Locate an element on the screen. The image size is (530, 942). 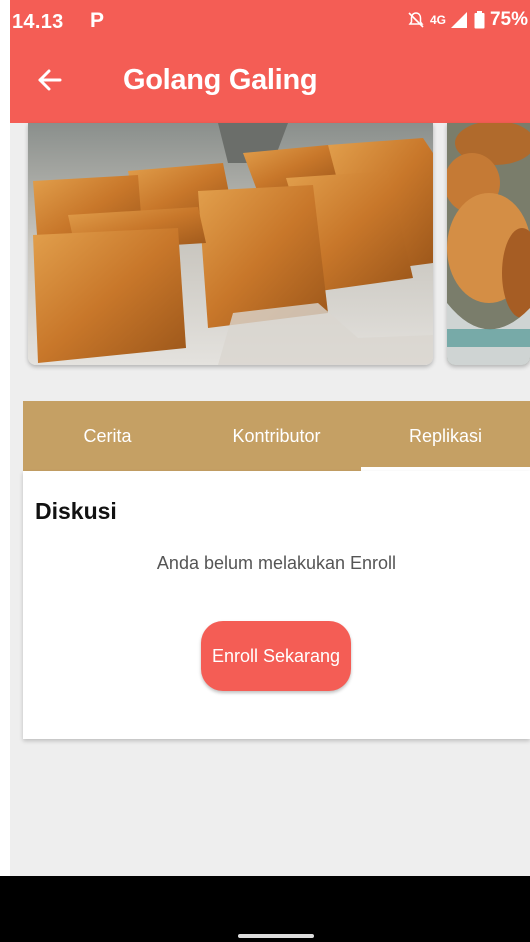
system-nav-bar is located at coordinates (265, 909).